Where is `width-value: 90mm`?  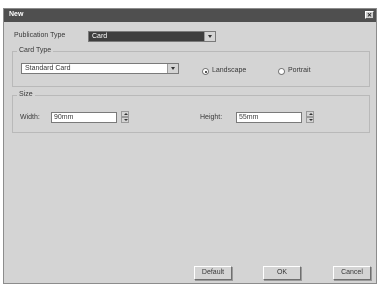
width-value: 90mm is located at coordinates (64, 117).